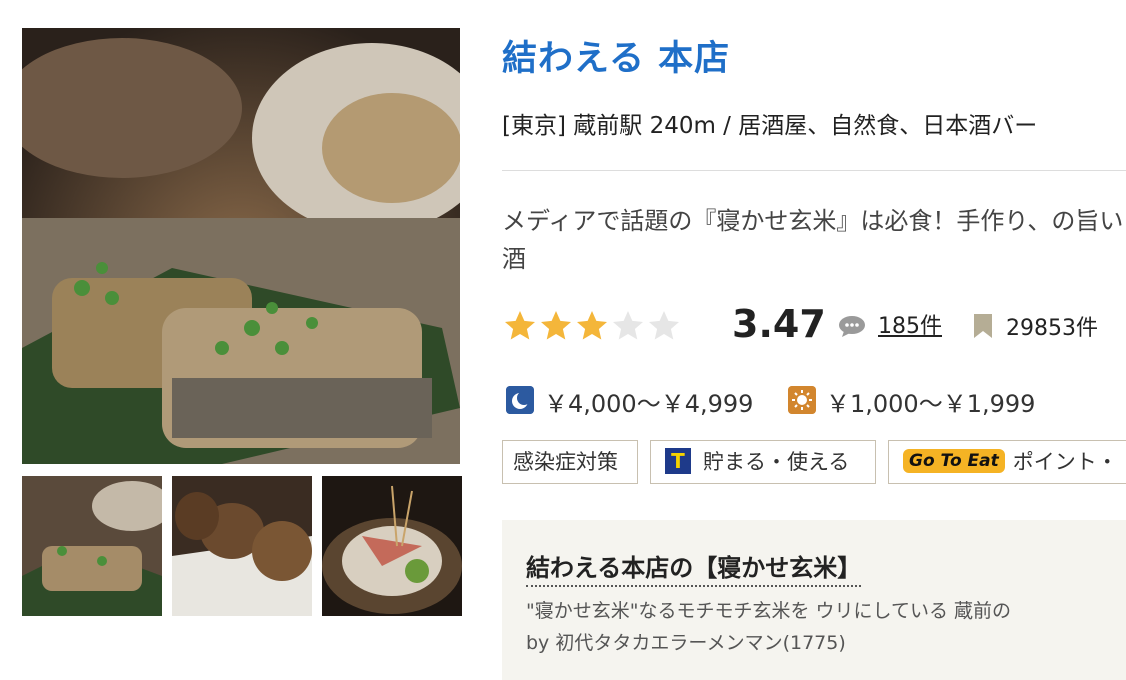 Image resolution: width=1126 pixels, height=680 pixels. Describe the element at coordinates (686, 643) in the screenshot. I see `review-author: by 初代タタカエラーメンマン(1775)` at that location.